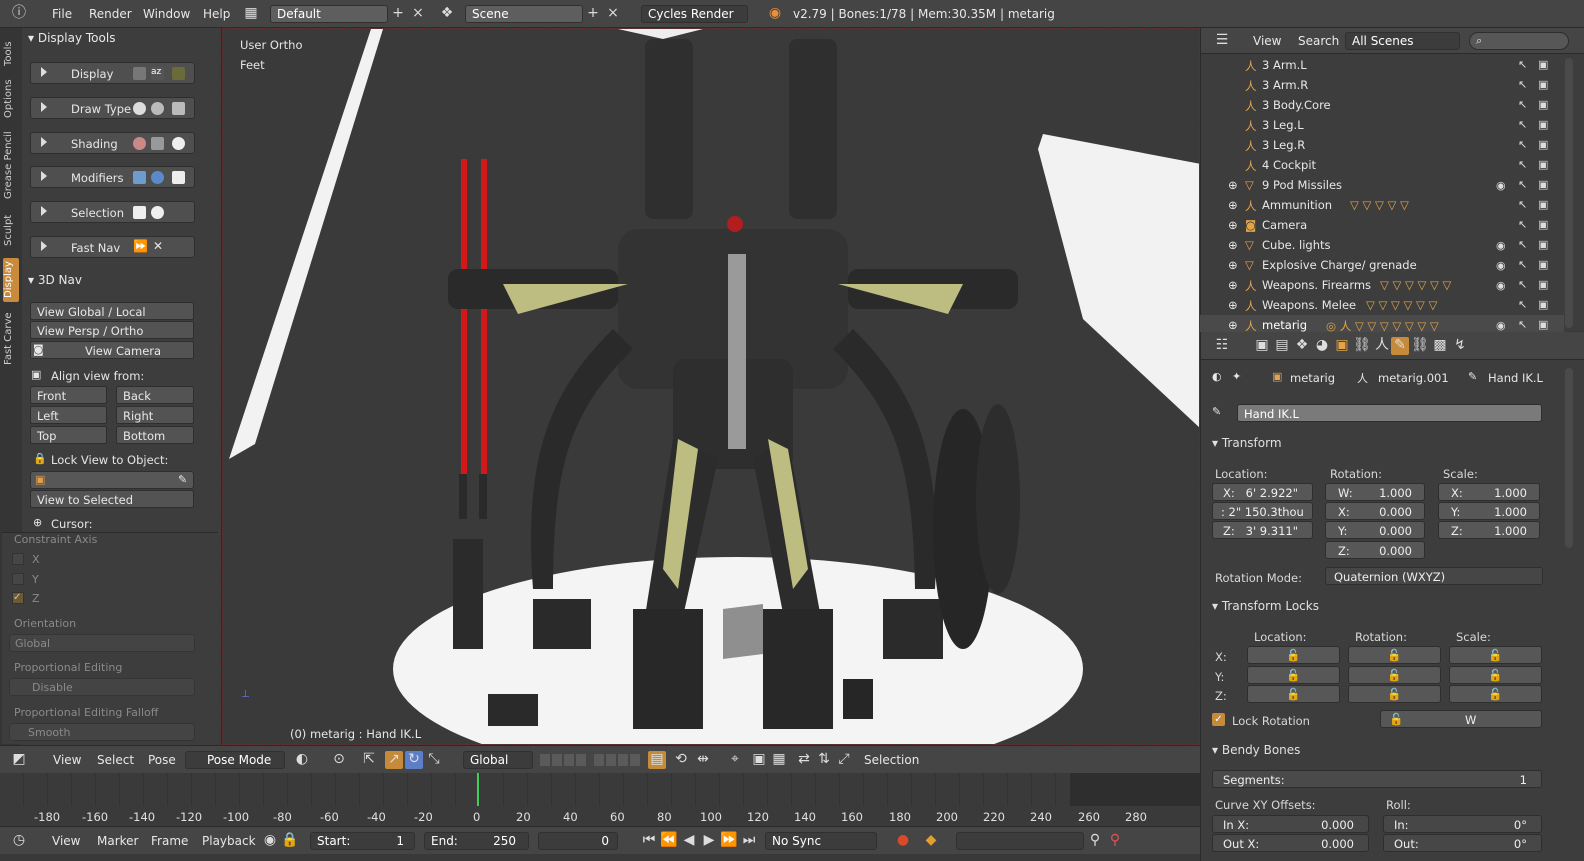 The height and width of the screenshot is (861, 1584). Describe the element at coordinates (418, 14) in the screenshot. I see `close-layout-icon: ×` at that location.